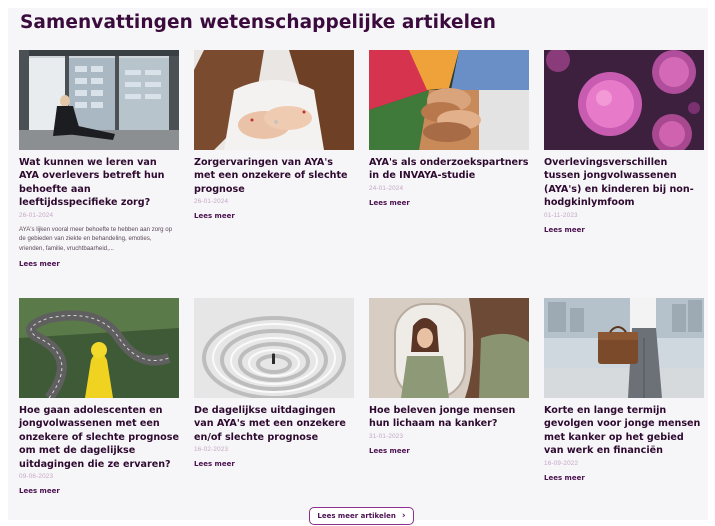 The width and height of the screenshot is (715, 526). I want to click on article-image-stacked-hands, so click(449, 100).